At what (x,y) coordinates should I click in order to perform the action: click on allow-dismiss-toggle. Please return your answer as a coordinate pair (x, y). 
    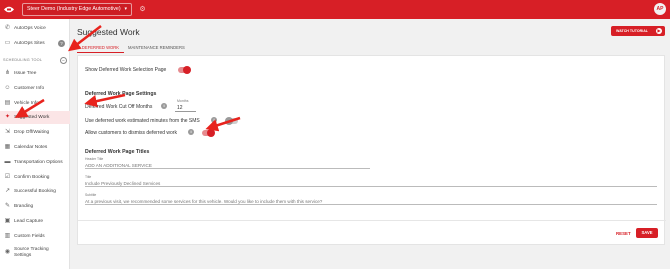
    Looking at the image, I should click on (208, 133).